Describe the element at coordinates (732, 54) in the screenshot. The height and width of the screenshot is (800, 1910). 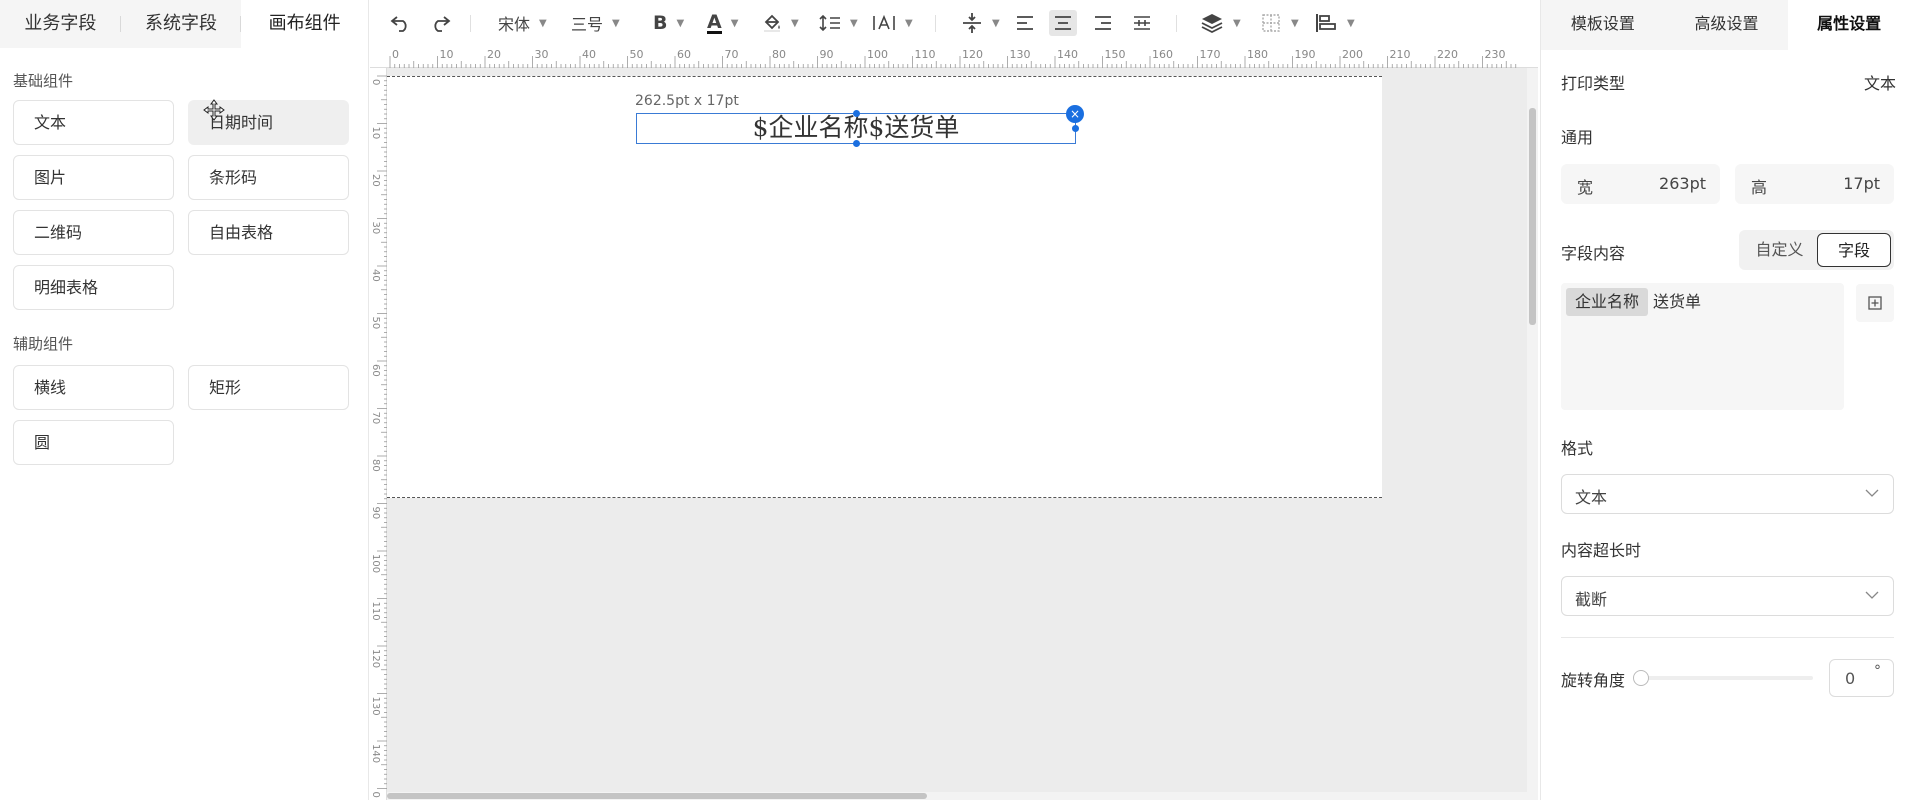
I see `ruler-tick-label: 70` at that location.